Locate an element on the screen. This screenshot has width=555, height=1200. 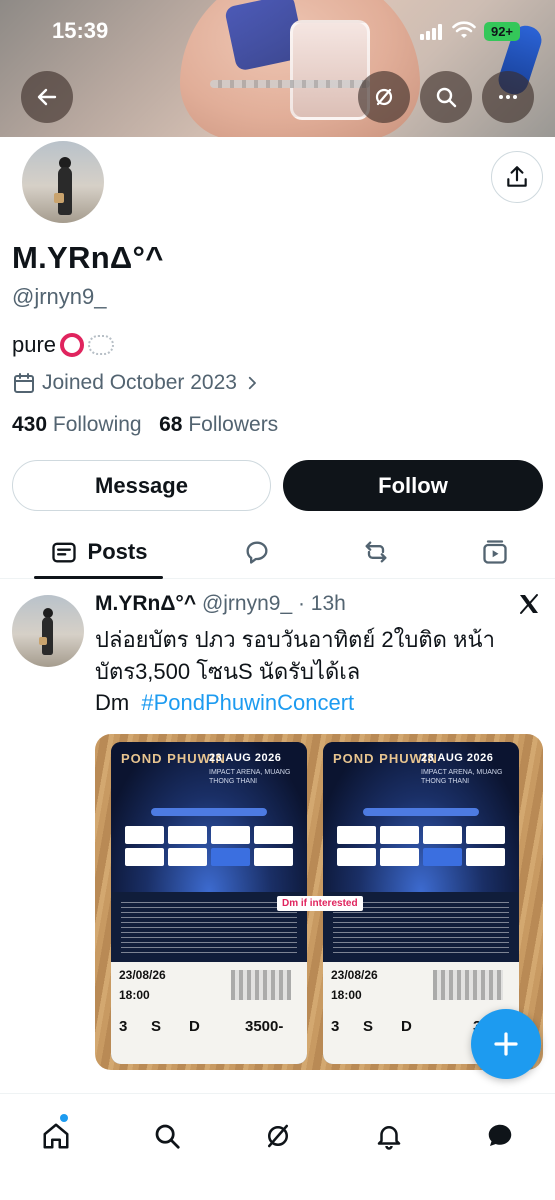
tweet-author-name: M.YRnΔ°^ is located at coordinates (145, 603).